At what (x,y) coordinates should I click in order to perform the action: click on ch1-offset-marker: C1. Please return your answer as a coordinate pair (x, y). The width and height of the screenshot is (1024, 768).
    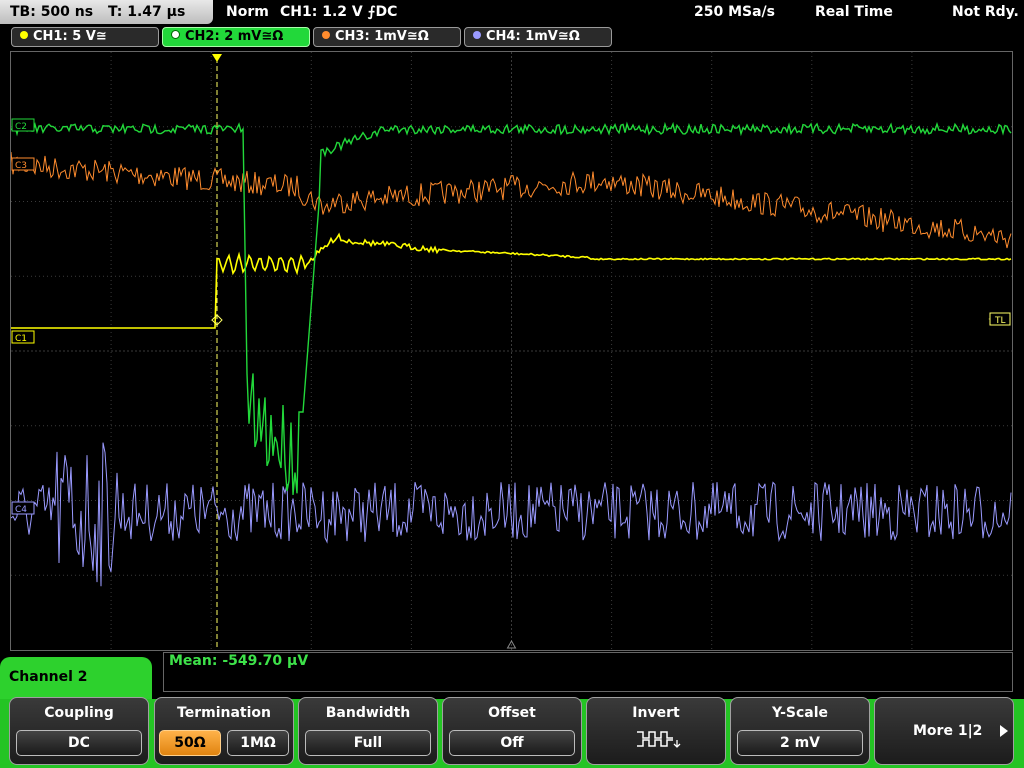
    Looking at the image, I should click on (23, 337).